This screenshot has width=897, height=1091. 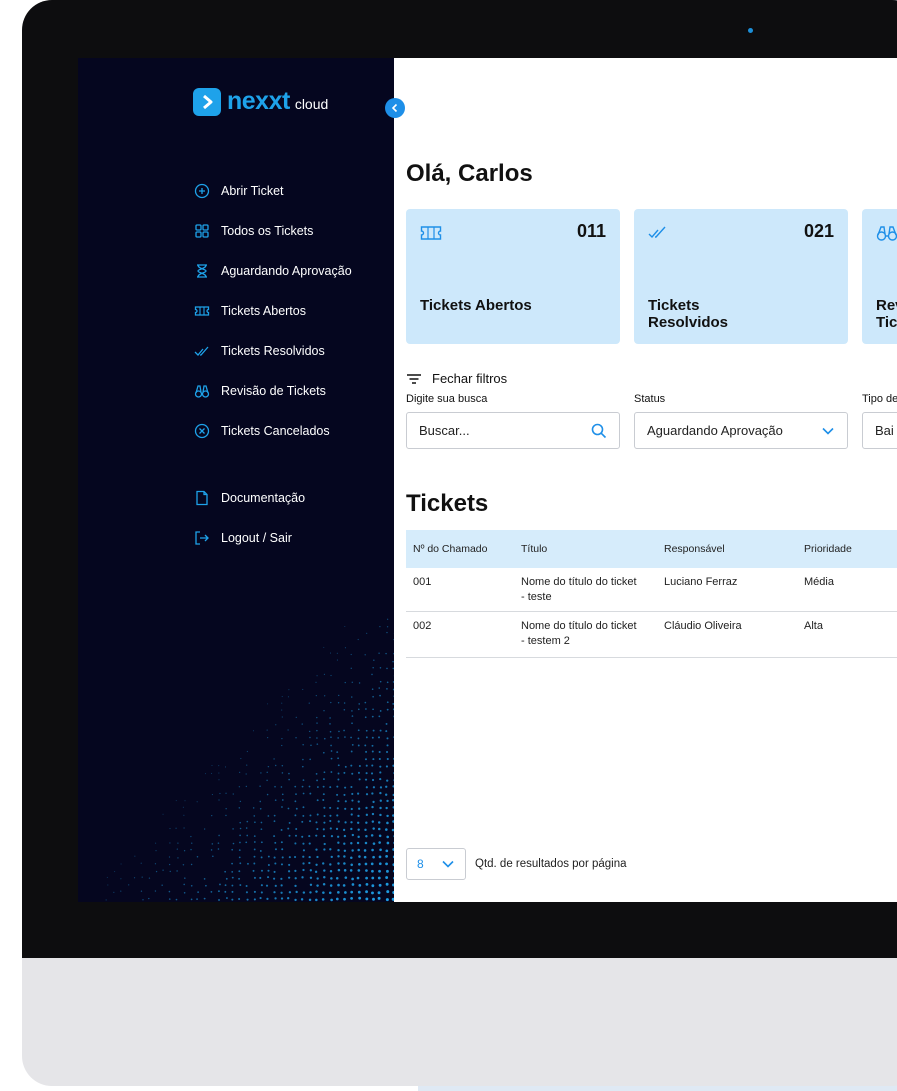 I want to click on sidebar-item-aguardando-aprovacao: Aguardando Aprovação, so click(x=273, y=271).